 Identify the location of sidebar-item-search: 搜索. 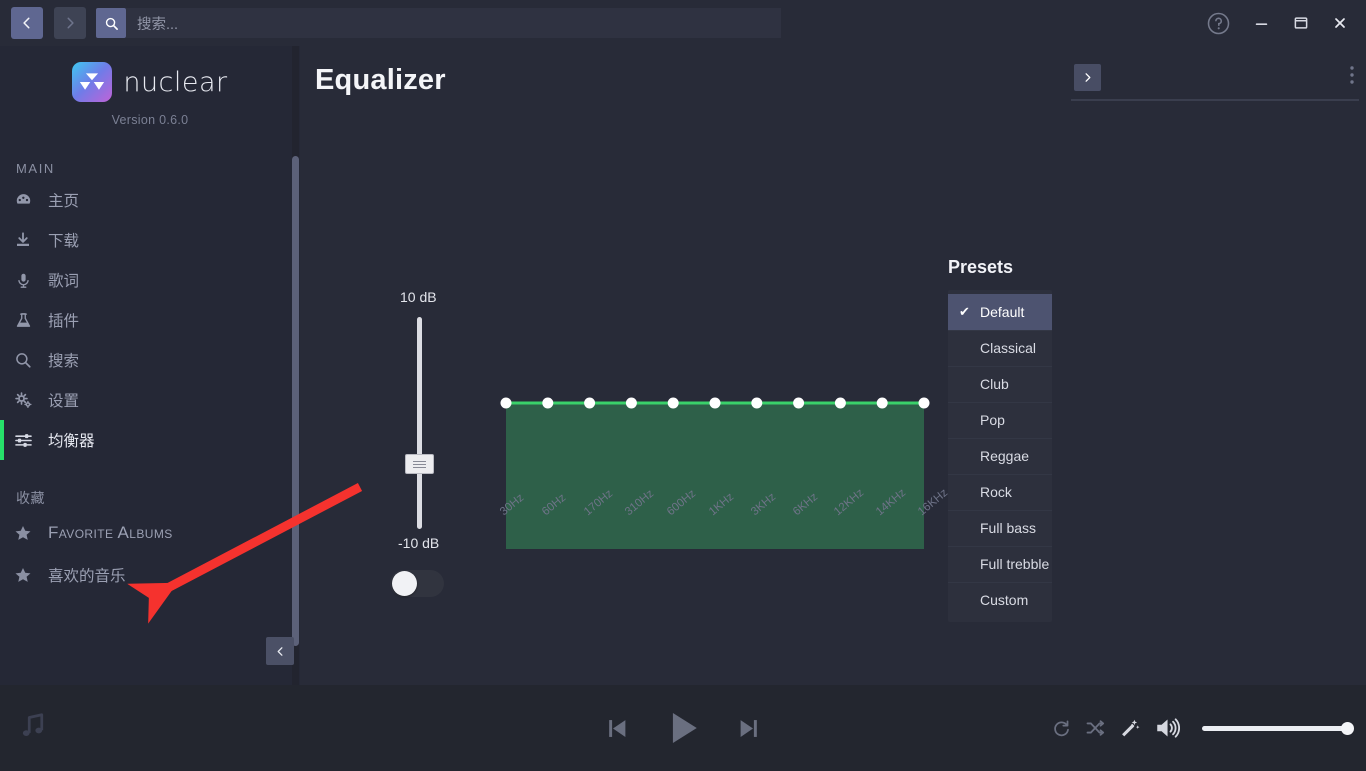
(150, 360).